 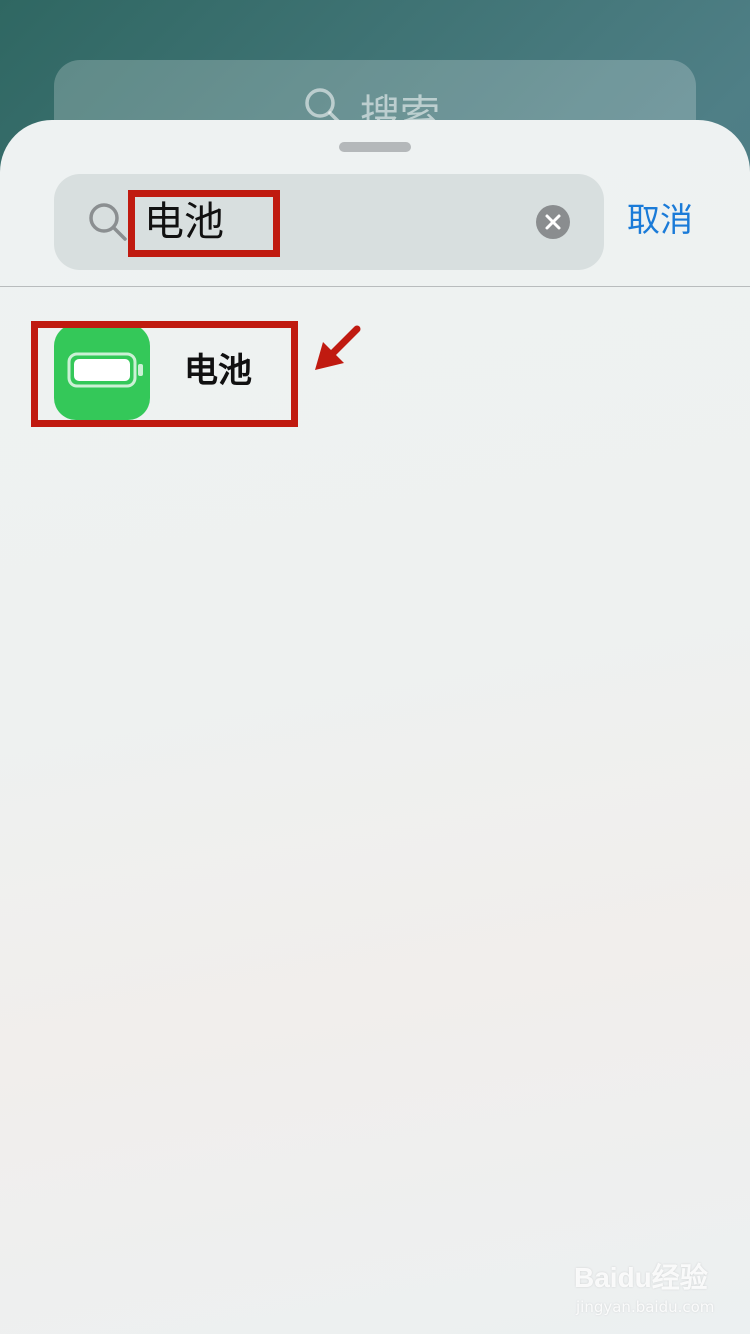 I want to click on highlight-box-search, so click(x=204, y=223).